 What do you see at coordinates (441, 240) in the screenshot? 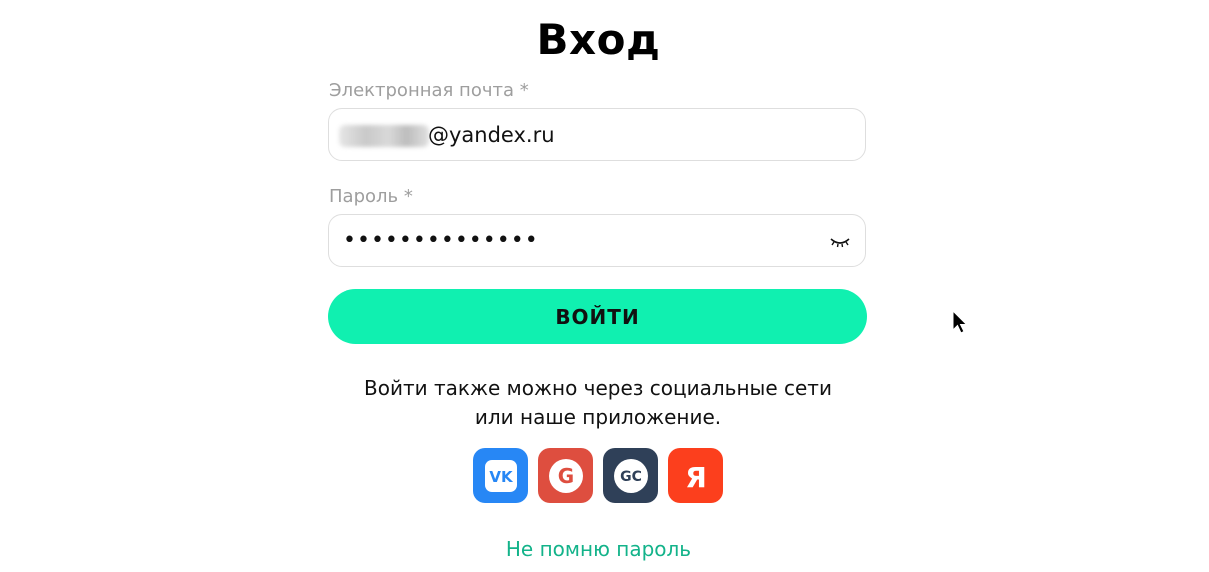
I see `password-value: ••••••••••••••` at bounding box center [441, 240].